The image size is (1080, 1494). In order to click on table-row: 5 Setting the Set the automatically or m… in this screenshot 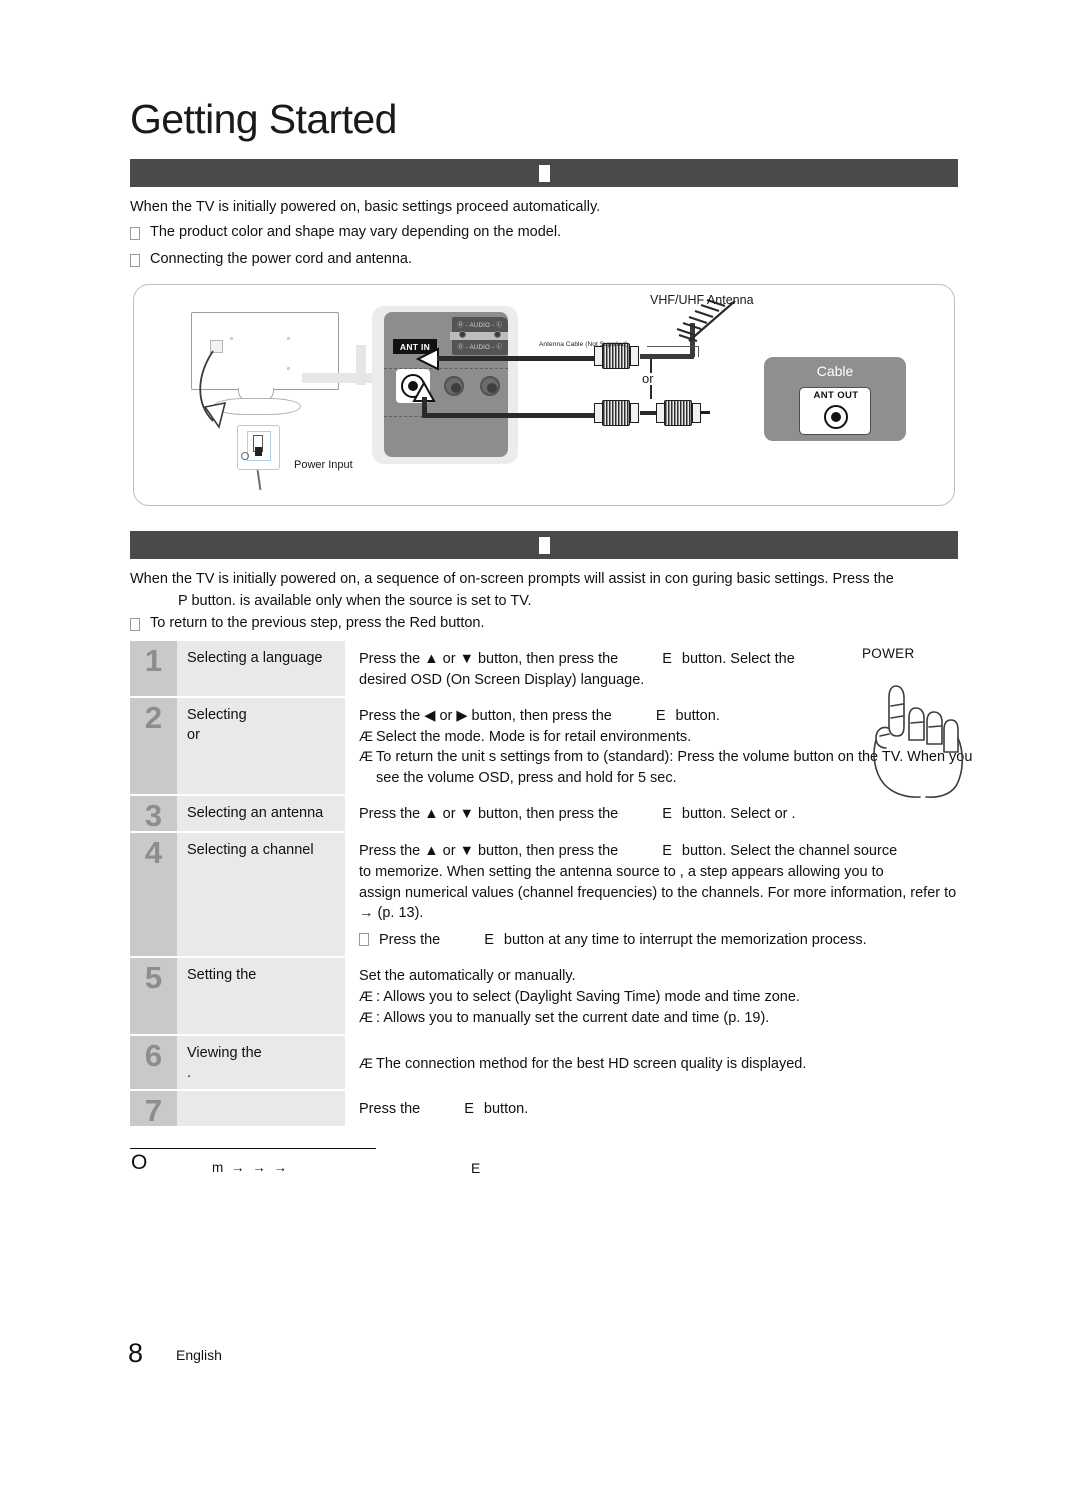, I will do `click(552, 996)`.